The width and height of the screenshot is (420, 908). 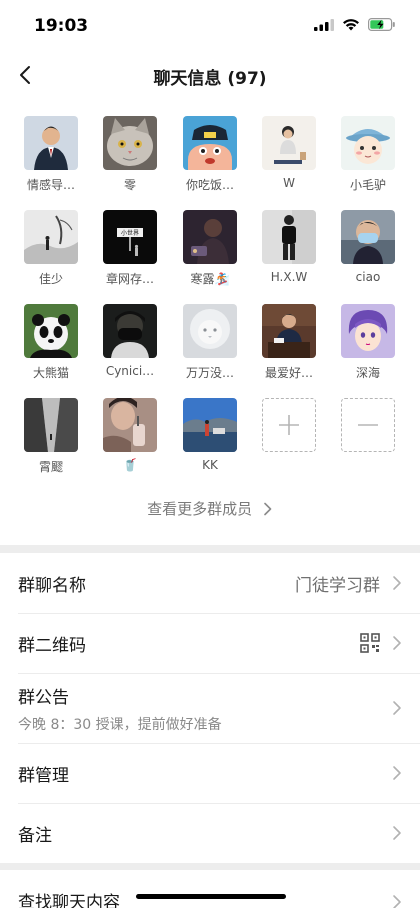 I want to click on member-item: 🥤, so click(x=130, y=435).